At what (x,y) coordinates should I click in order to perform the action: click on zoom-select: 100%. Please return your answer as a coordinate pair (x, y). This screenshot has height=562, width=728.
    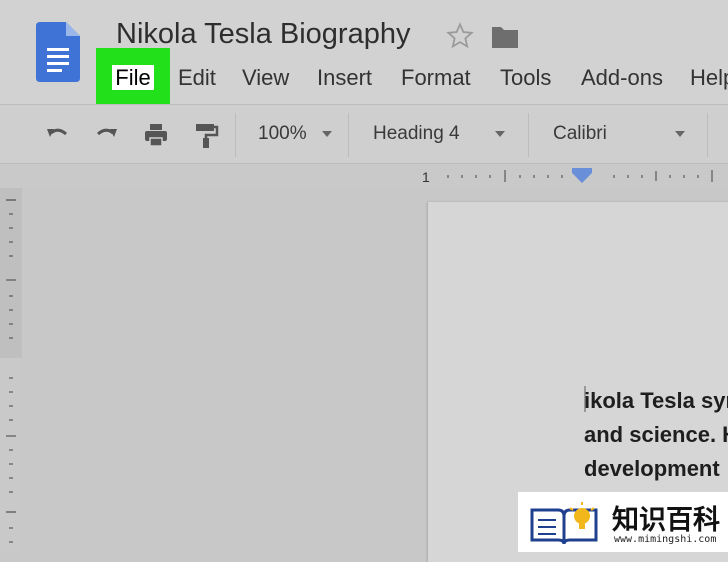
    Looking at the image, I should click on (282, 134).